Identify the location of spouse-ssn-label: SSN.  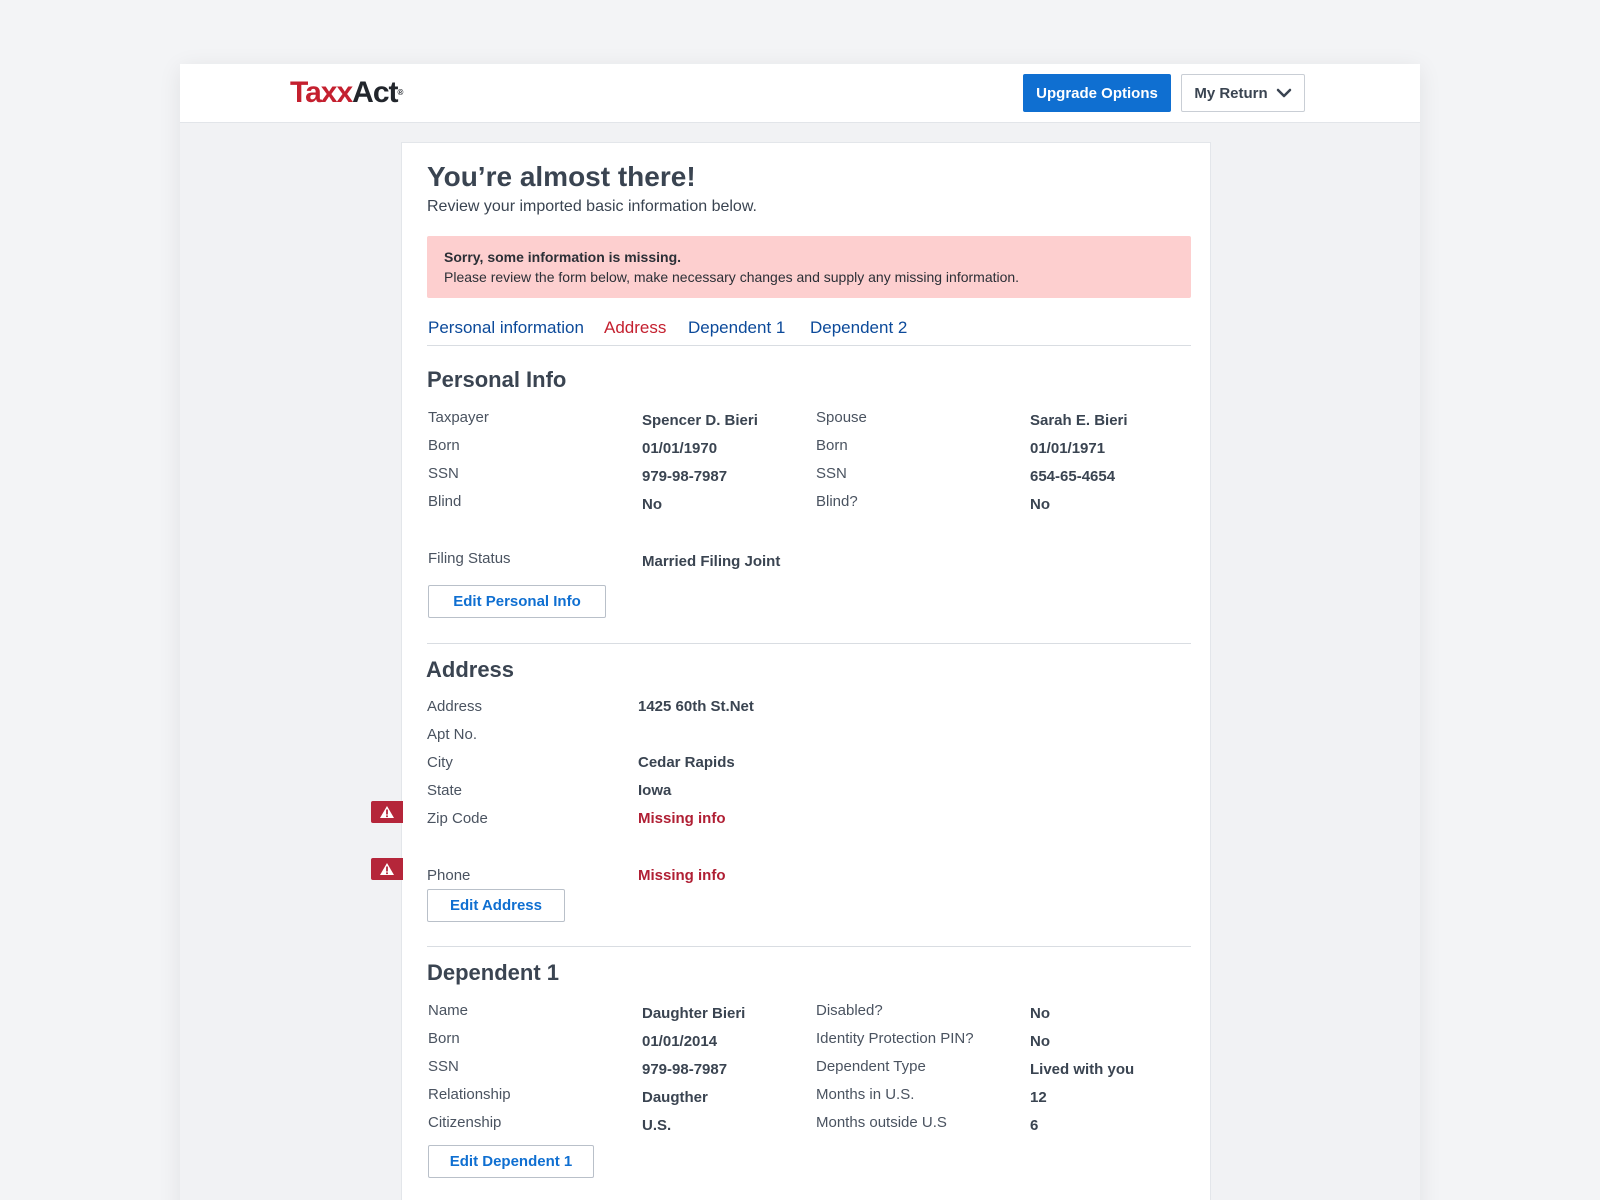
(831, 473).